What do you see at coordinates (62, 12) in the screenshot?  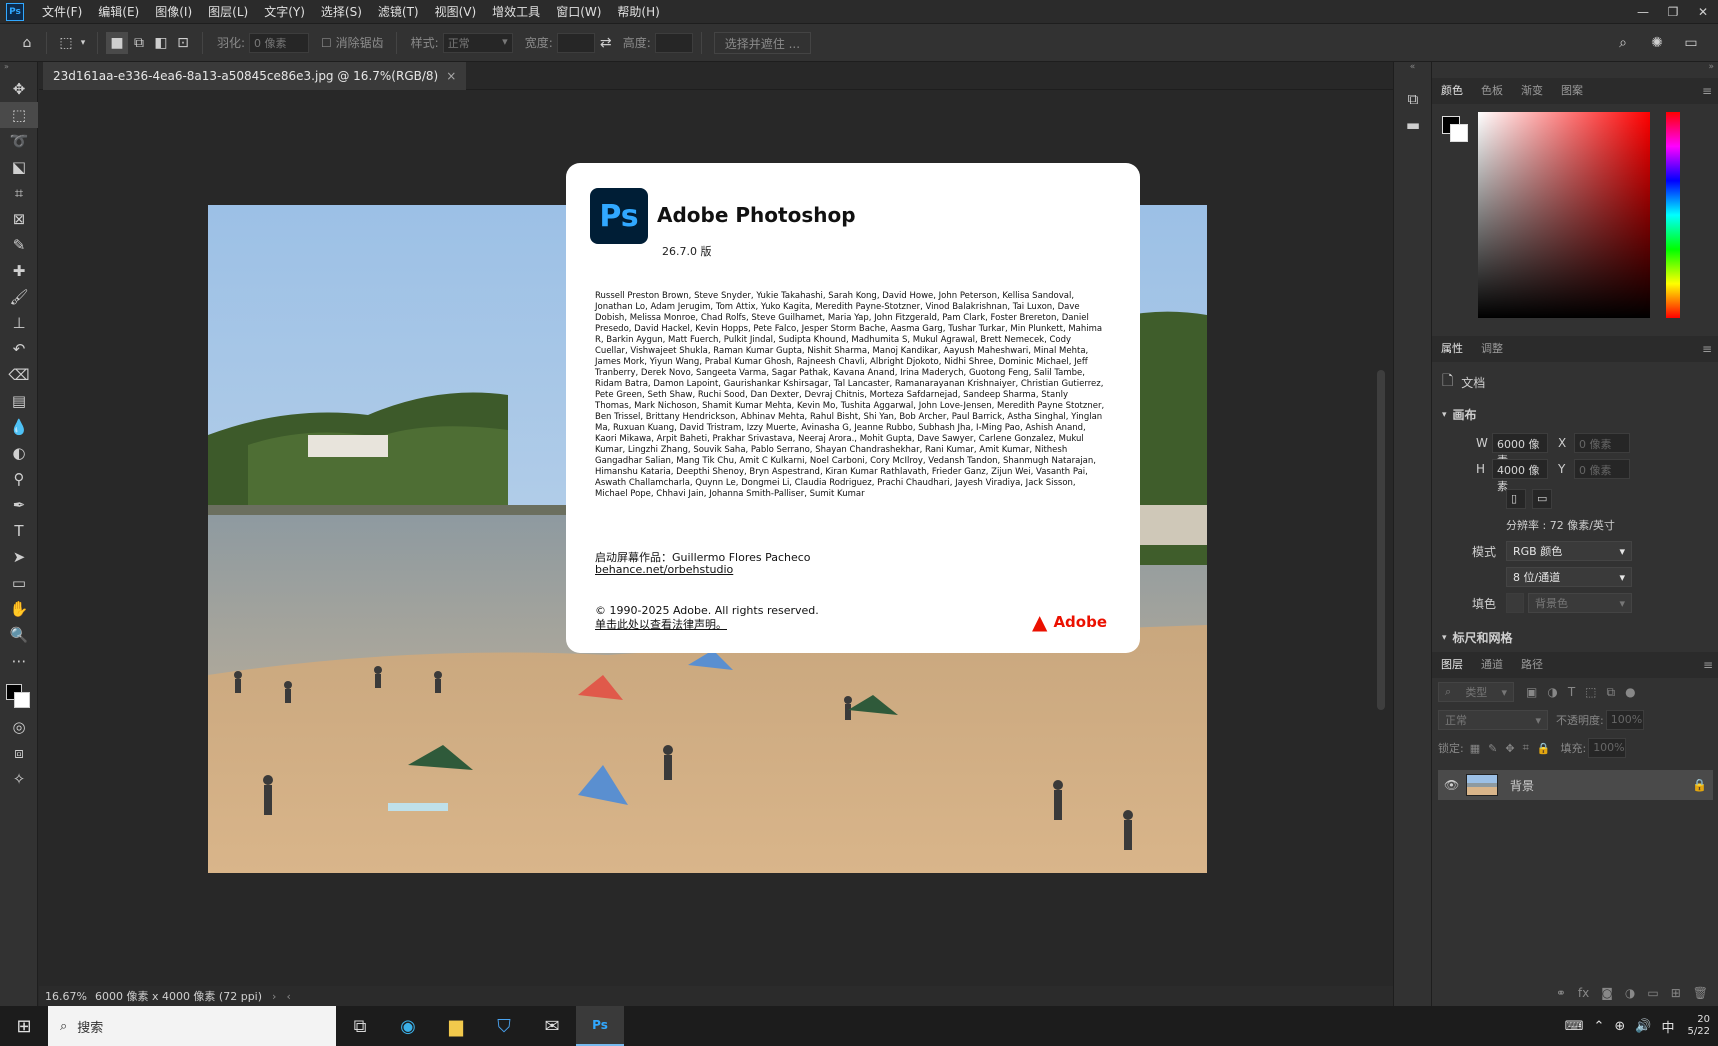 I see `menu-file: 文件(F)` at bounding box center [62, 12].